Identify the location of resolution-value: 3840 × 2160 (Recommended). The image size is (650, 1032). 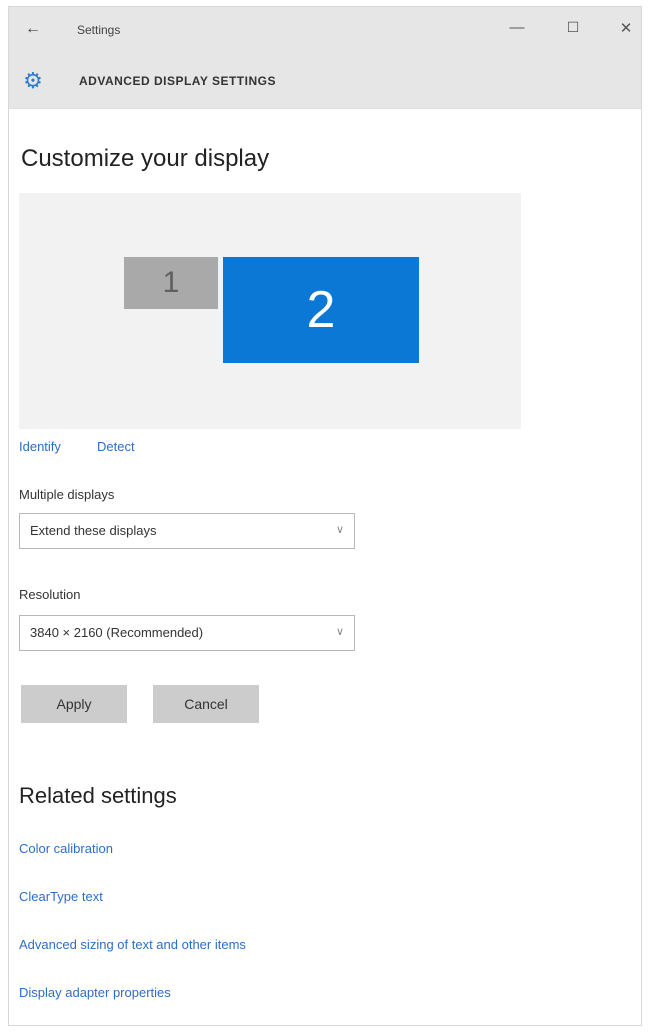
(117, 632).